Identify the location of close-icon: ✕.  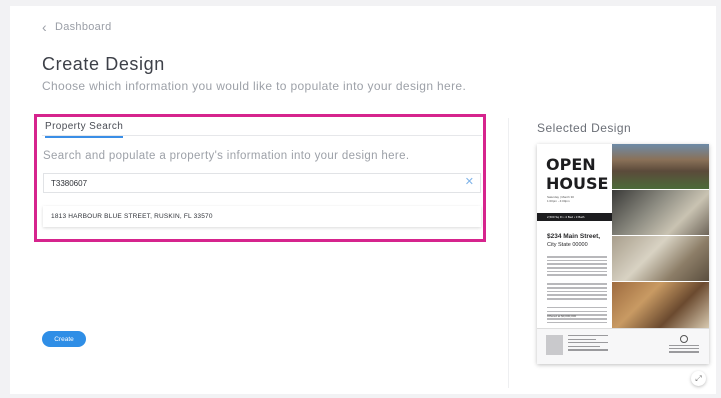
(469, 182).